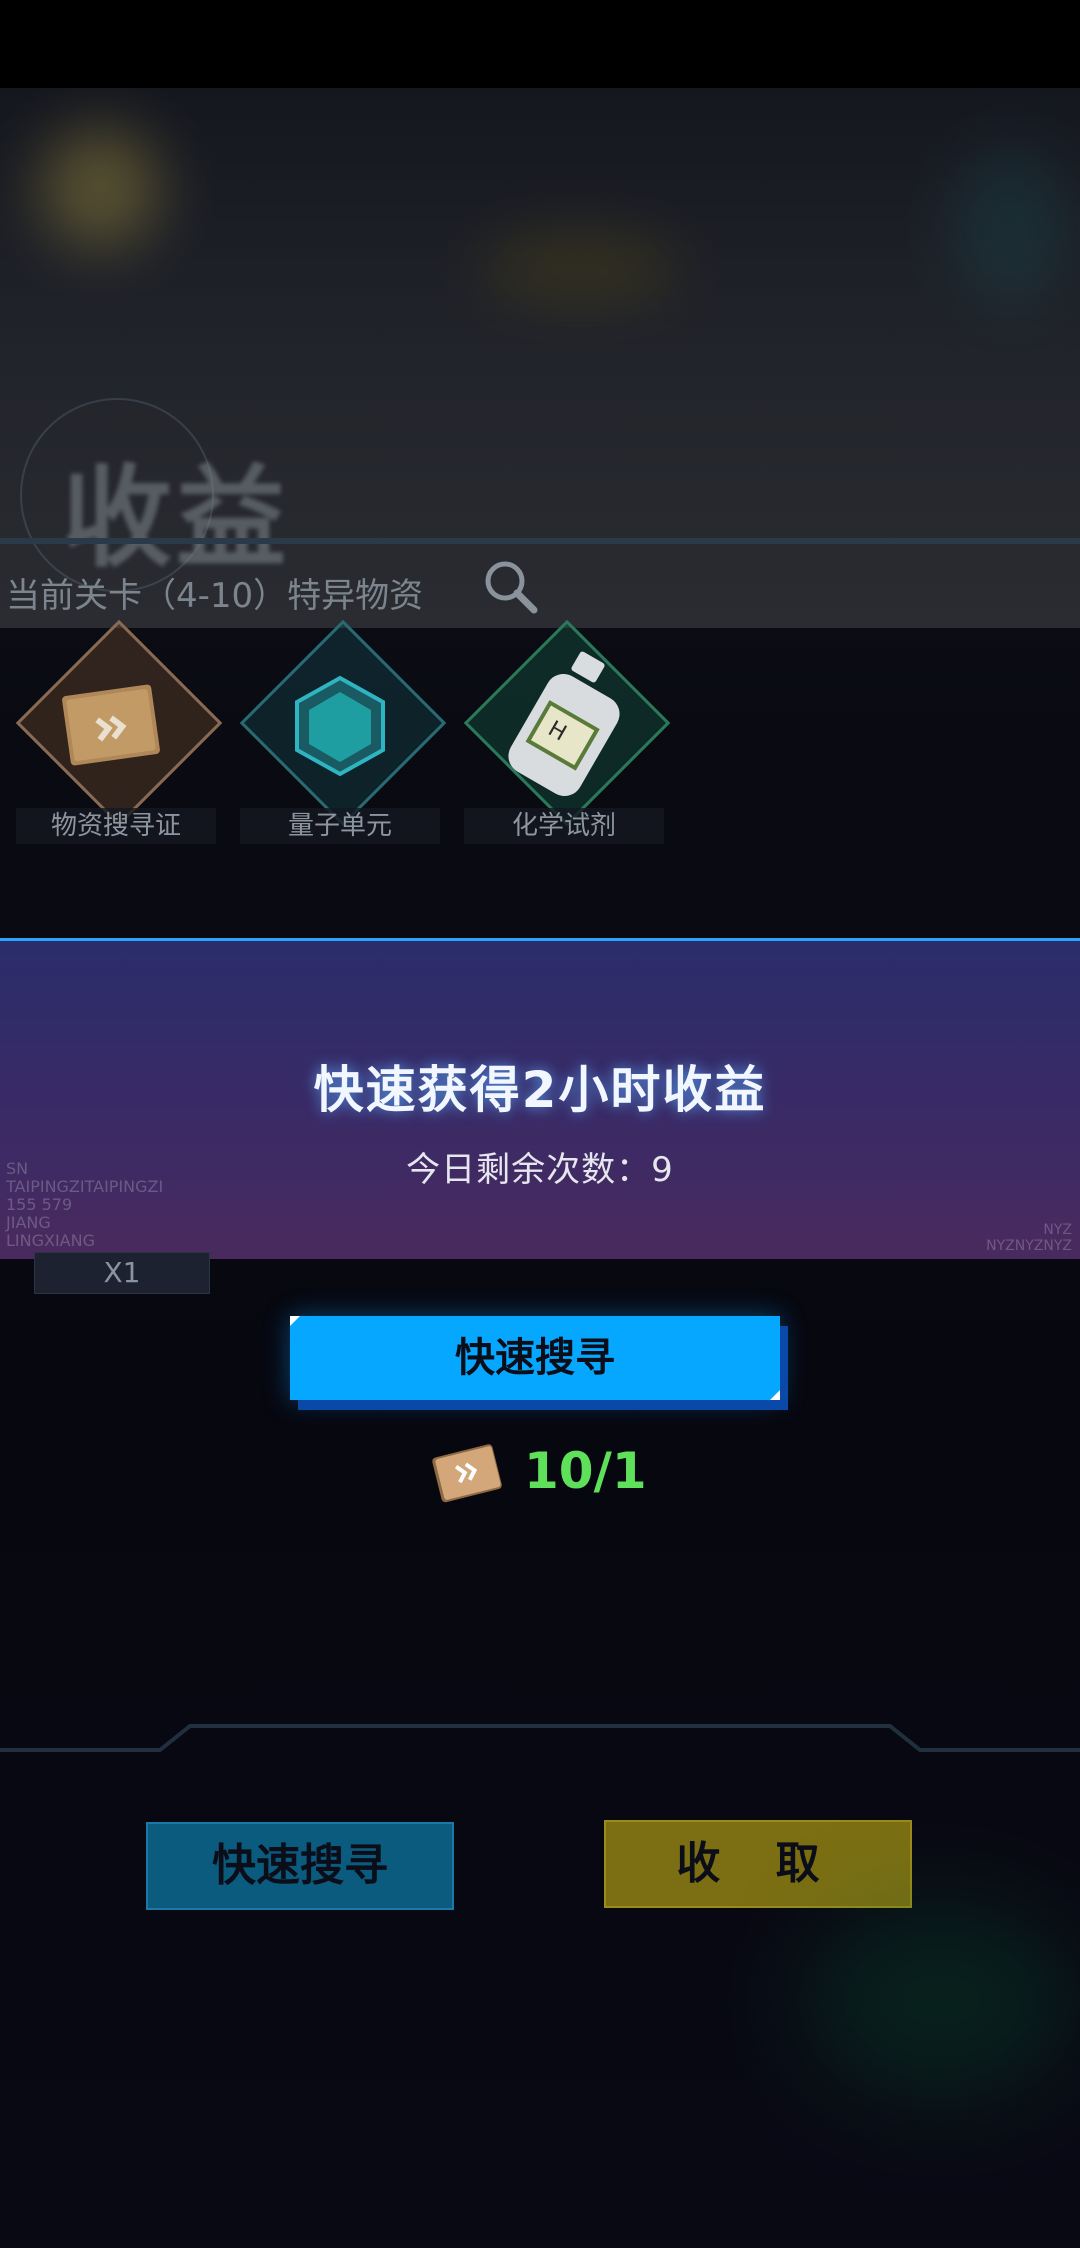  What do you see at coordinates (176, 518) in the screenshot?
I see `page-title: 收益` at bounding box center [176, 518].